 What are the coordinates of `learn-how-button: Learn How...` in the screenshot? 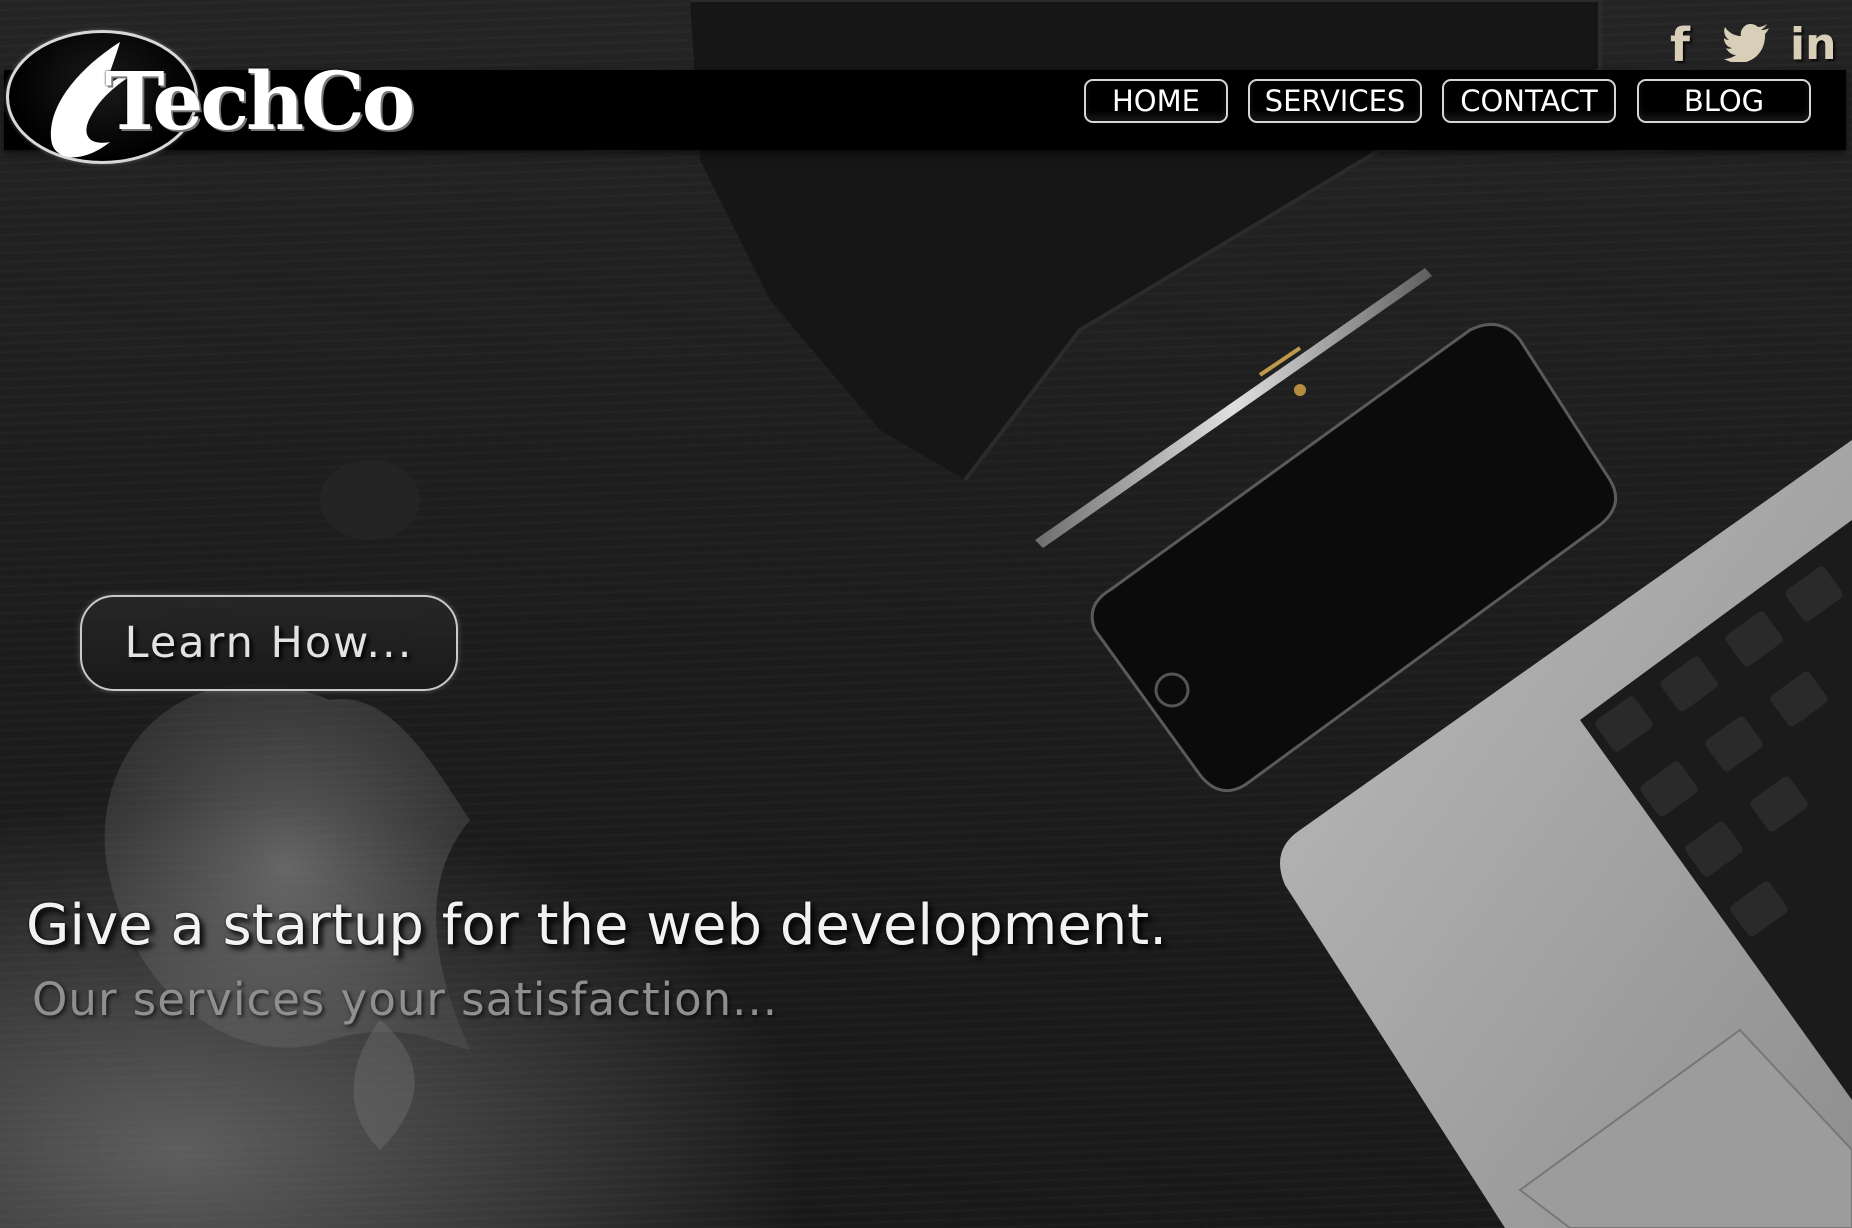 It's located at (269, 643).